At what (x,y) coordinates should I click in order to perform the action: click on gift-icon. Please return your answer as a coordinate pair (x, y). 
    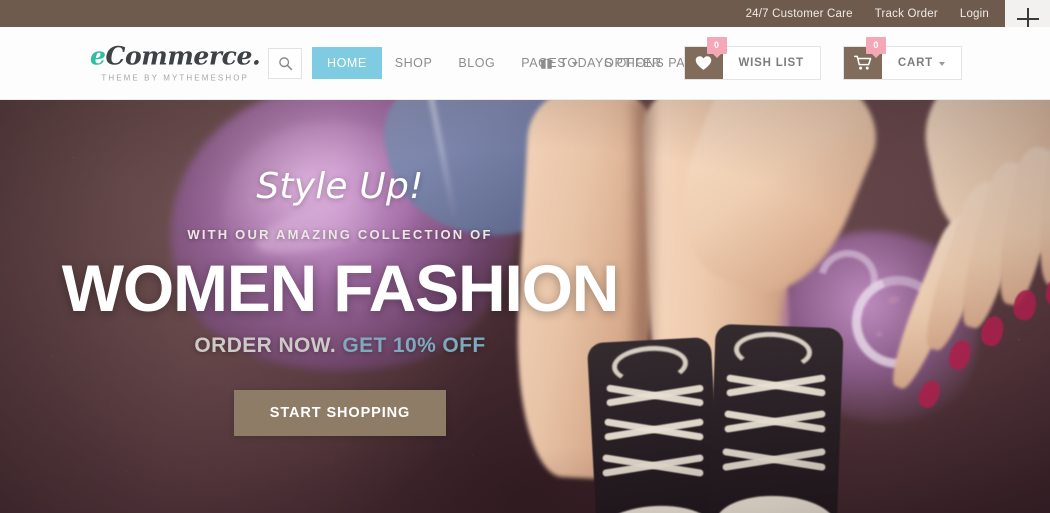
    Looking at the image, I should click on (546, 63).